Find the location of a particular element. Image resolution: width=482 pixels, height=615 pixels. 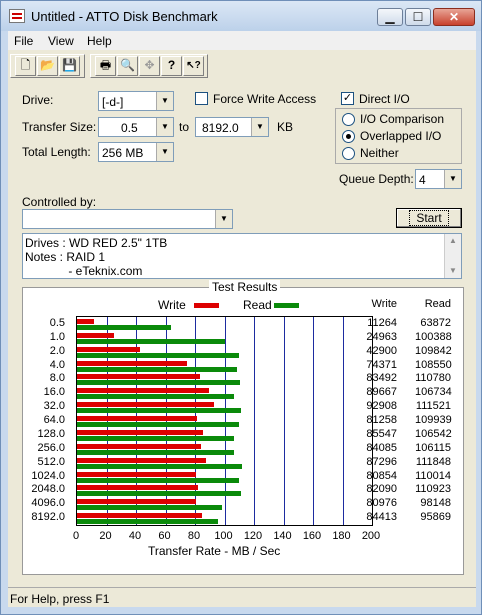

new-document-icon: 🗋 is located at coordinates (25, 66).